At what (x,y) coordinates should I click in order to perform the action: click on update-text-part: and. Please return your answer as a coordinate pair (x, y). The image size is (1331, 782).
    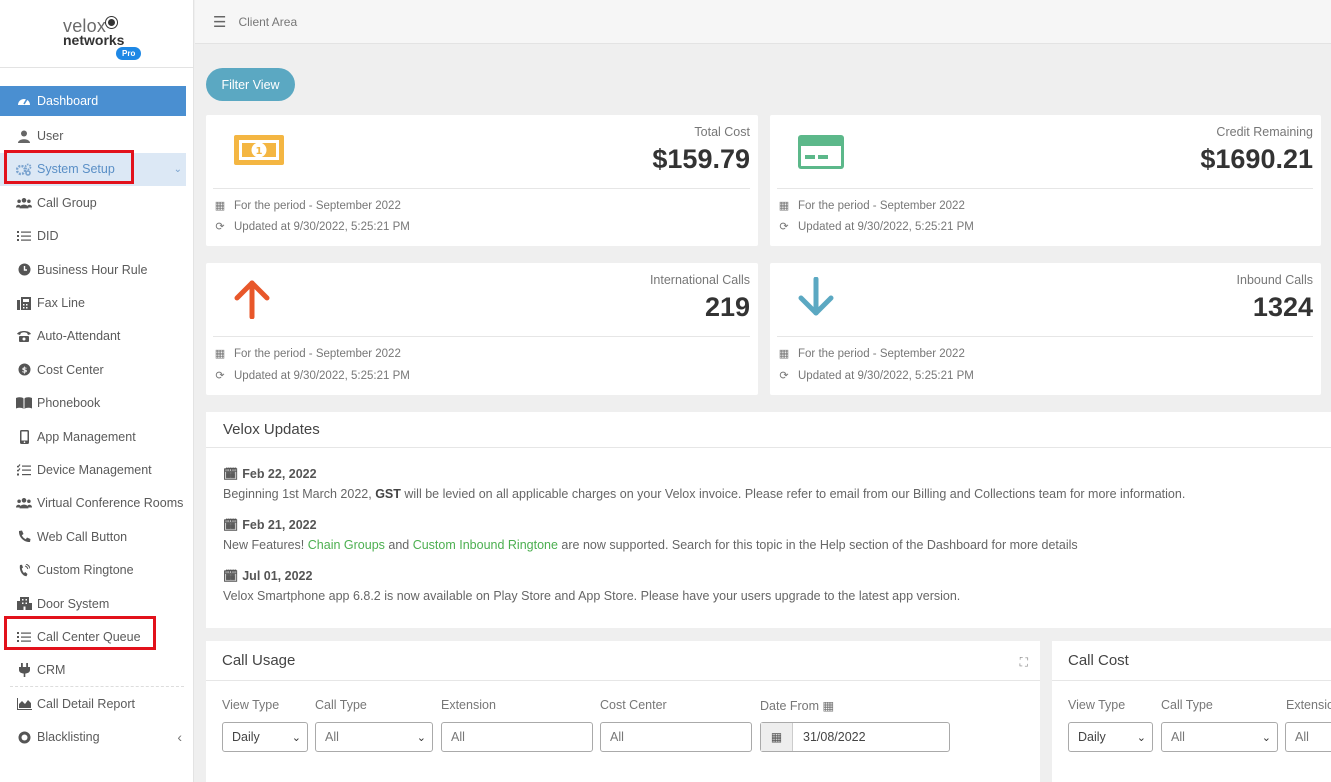
    Looking at the image, I should click on (398, 545).